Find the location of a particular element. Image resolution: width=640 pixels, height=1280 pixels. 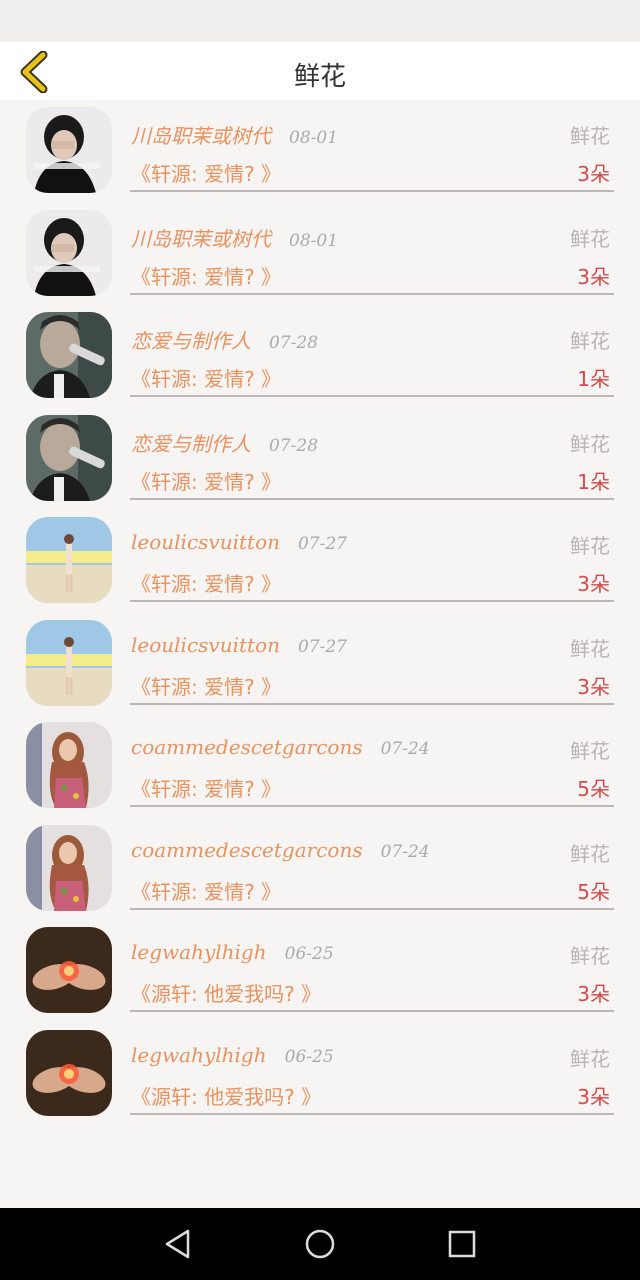

nav-recent-button is located at coordinates (462, 1244).